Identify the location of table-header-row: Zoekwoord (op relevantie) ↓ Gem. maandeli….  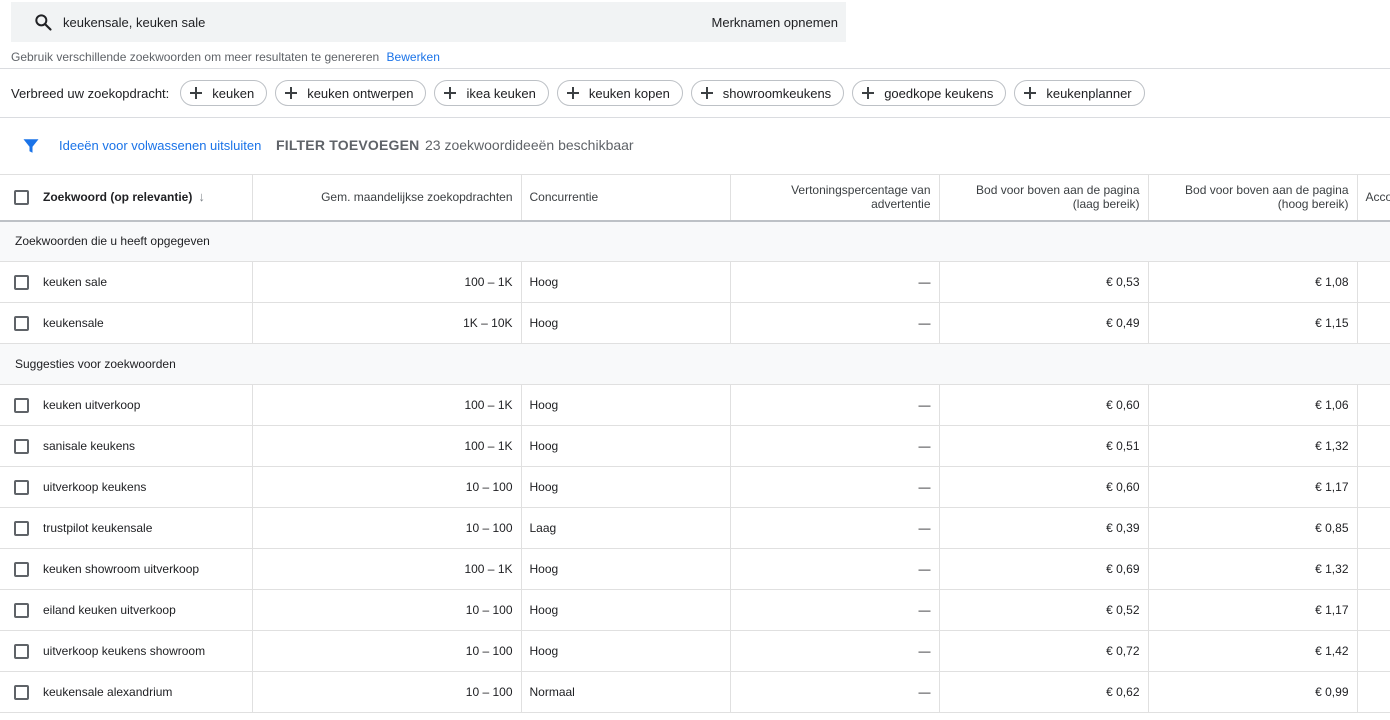
(695, 198).